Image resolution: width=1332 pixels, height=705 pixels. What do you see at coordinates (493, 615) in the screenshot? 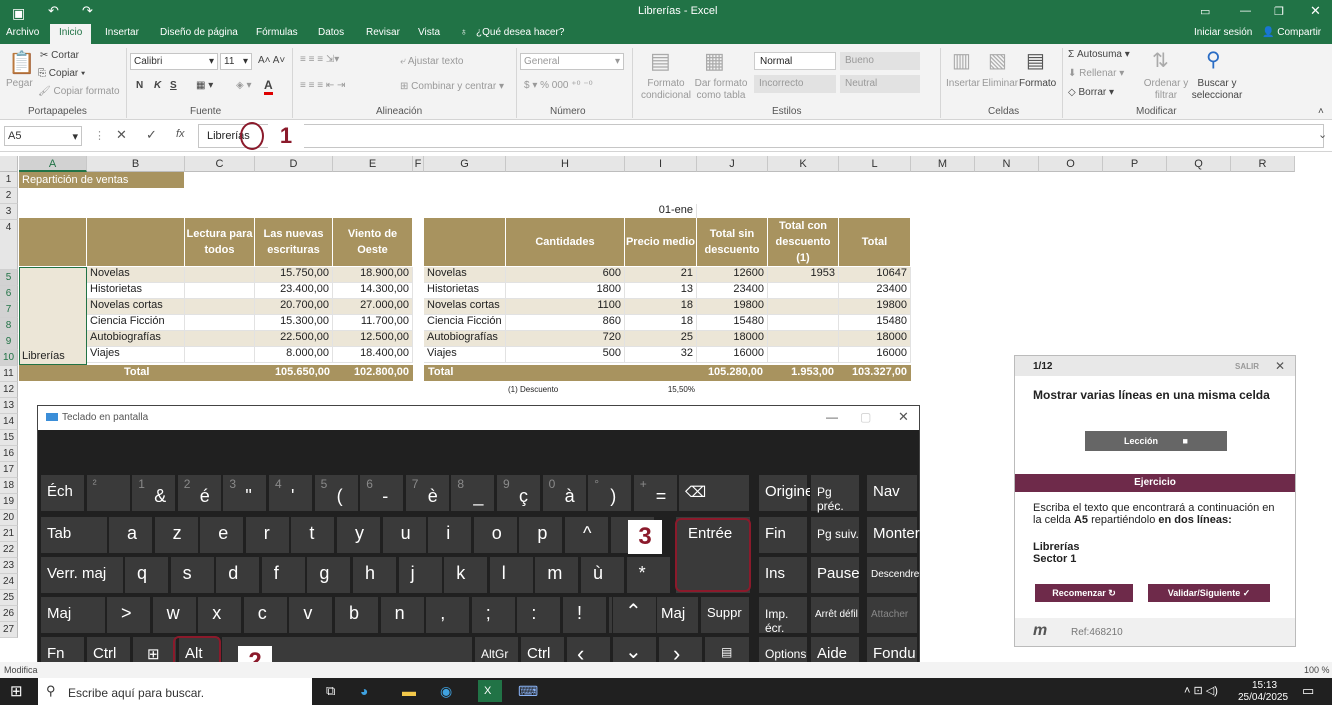
I see `key-row4-9: ;` at bounding box center [493, 615].